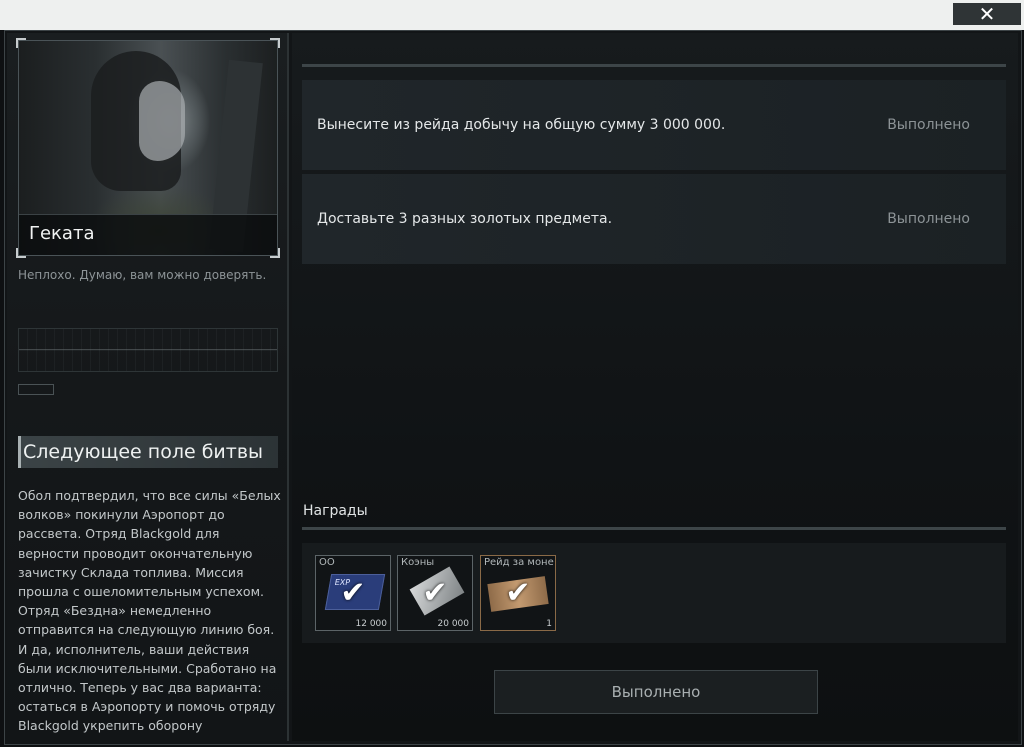  I want to click on reward-count: 12 000, so click(371, 624).